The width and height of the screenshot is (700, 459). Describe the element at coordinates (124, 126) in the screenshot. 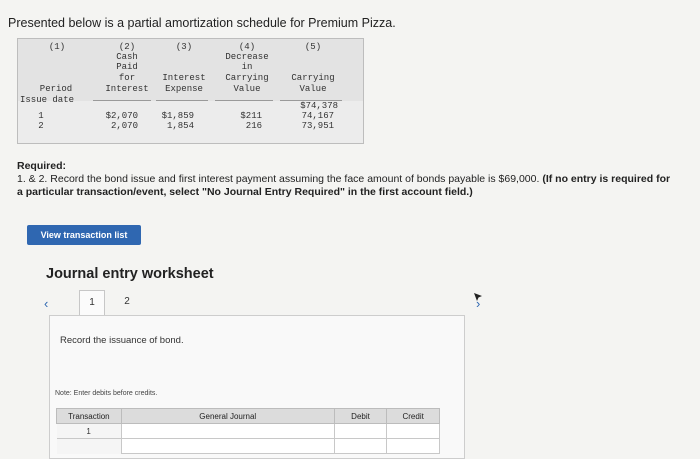

I see `row2-cash: 2,070` at that location.